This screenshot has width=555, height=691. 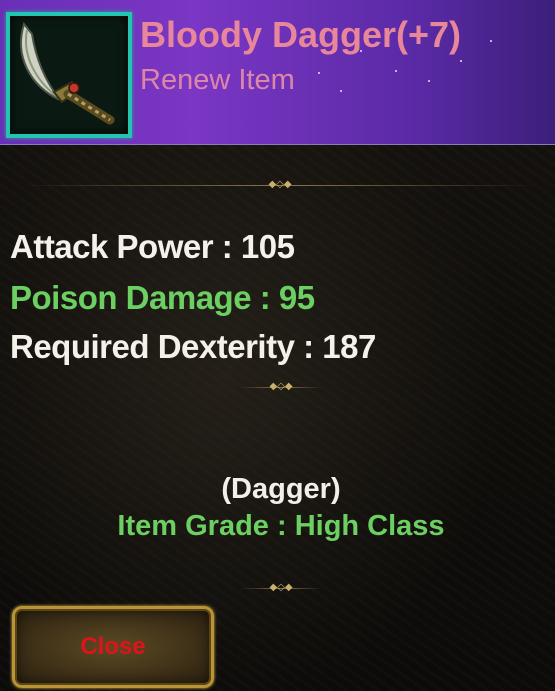 I want to click on close-button: Close, so click(x=113, y=647).